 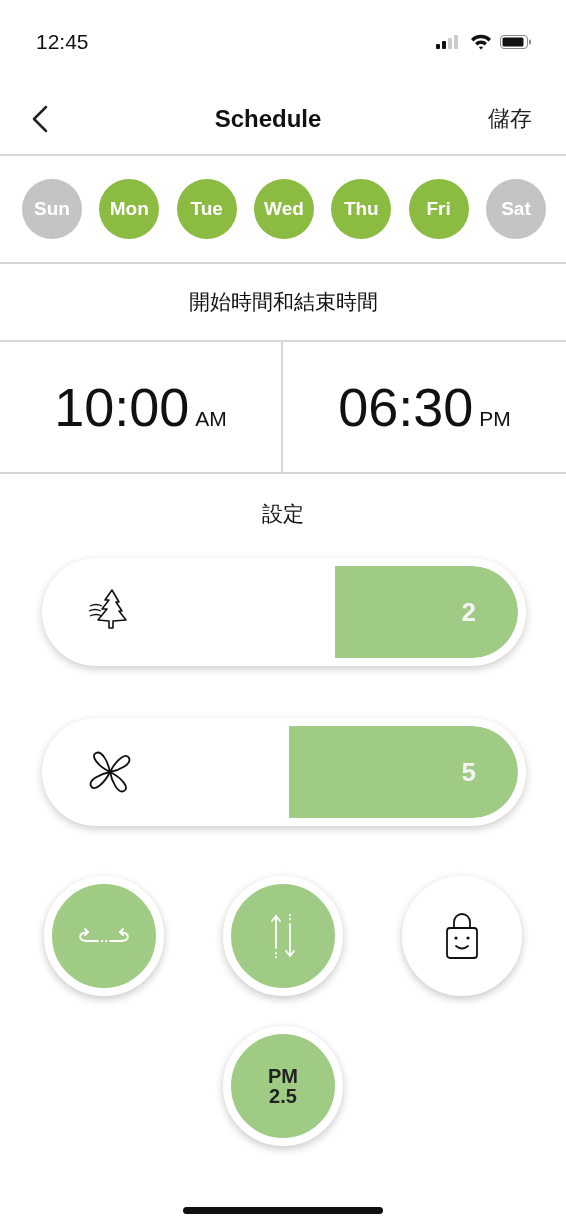 What do you see at coordinates (424, 407) in the screenshot?
I see `time-picker: 06:30 PM` at bounding box center [424, 407].